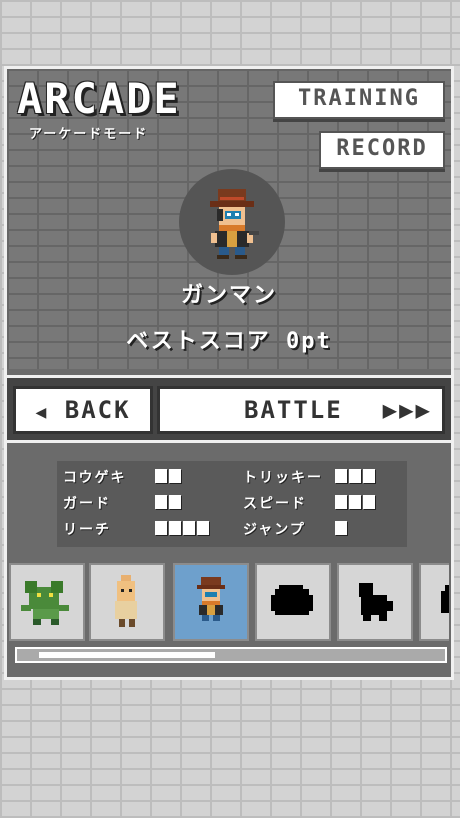  What do you see at coordinates (232, 504) in the screenshot?
I see `character-stats: コウゲキ トリッキー ガード スピード リーチ ジャンプ` at bounding box center [232, 504].